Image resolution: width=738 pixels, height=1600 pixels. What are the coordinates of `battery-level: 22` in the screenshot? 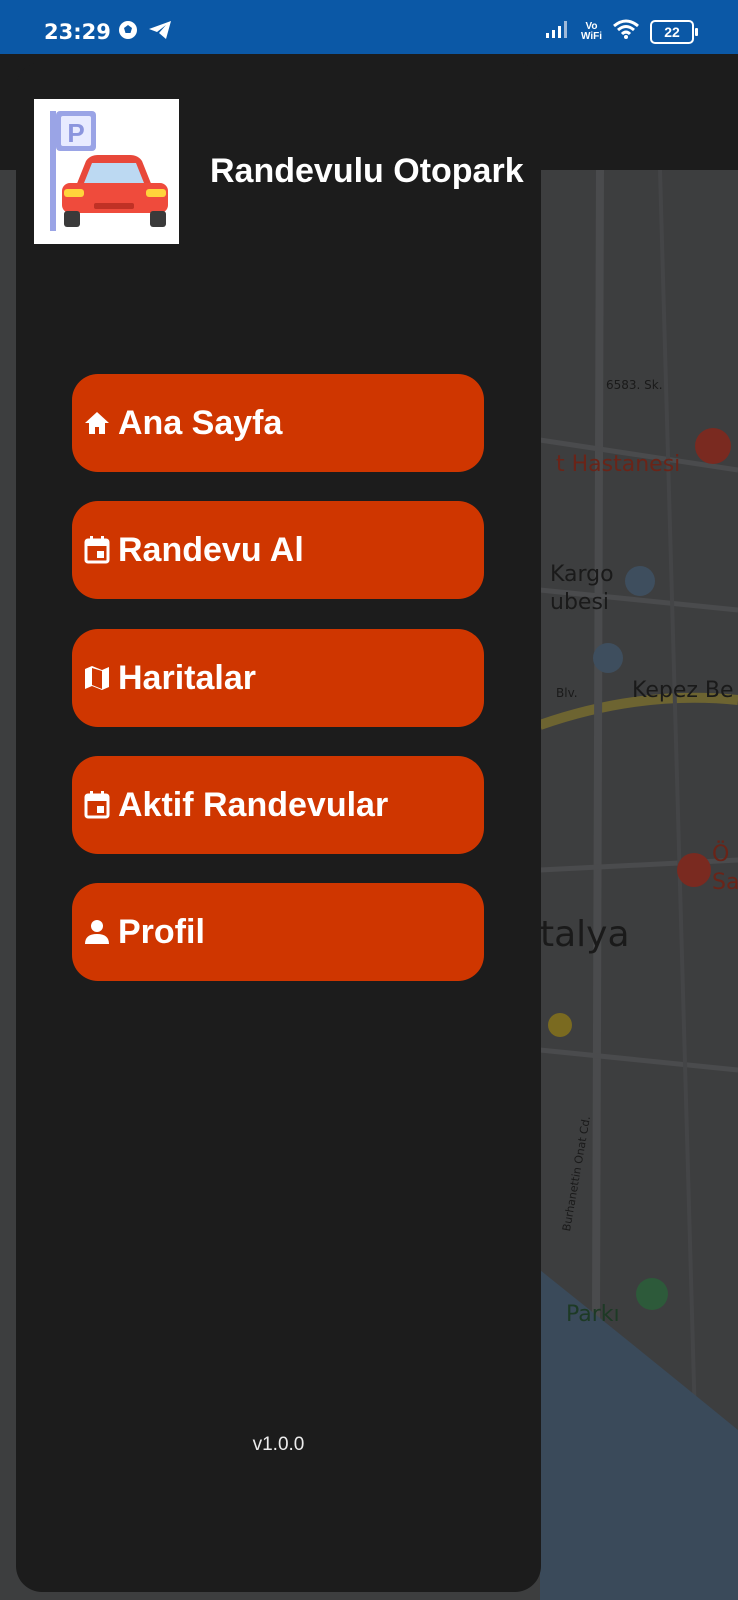 It's located at (672, 31).